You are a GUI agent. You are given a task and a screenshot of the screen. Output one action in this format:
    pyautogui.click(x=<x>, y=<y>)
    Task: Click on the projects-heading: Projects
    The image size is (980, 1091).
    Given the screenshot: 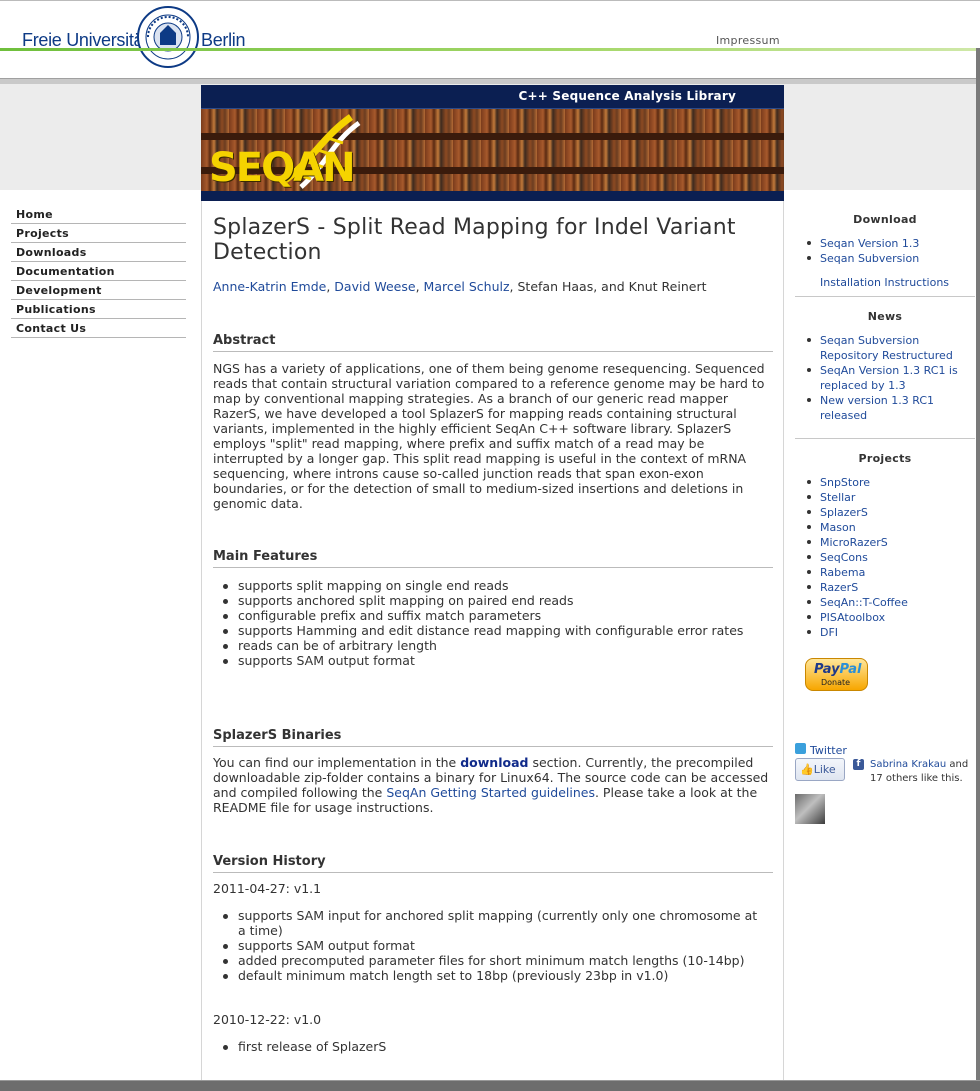 What is the action you would take?
    pyautogui.click(x=885, y=458)
    